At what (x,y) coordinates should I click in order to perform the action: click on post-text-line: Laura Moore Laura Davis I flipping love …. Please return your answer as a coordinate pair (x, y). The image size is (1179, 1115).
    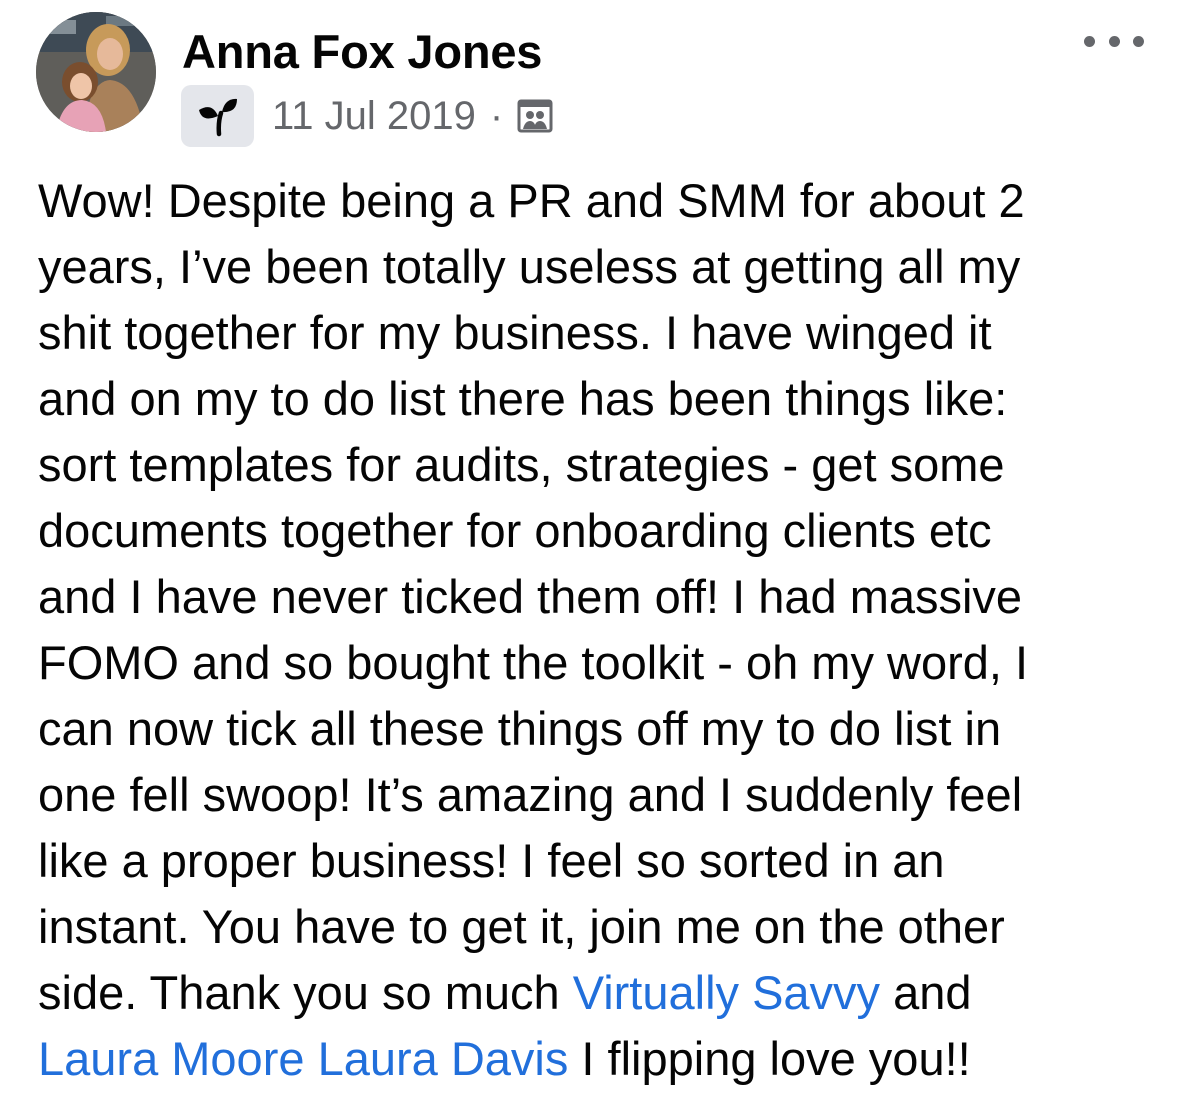
    Looking at the image, I should click on (593, 1059).